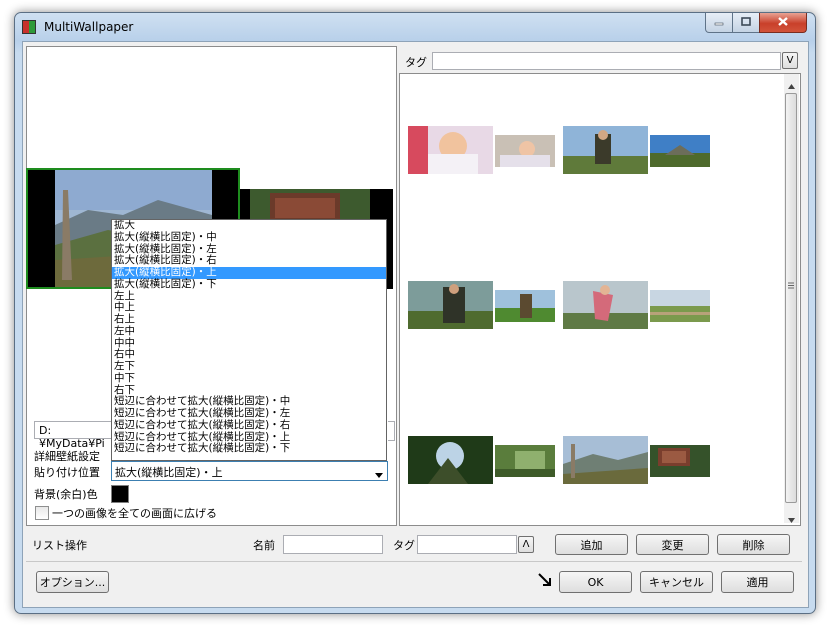  Describe the element at coordinates (791, 85) in the screenshot. I see `scroll-up-icon` at that location.